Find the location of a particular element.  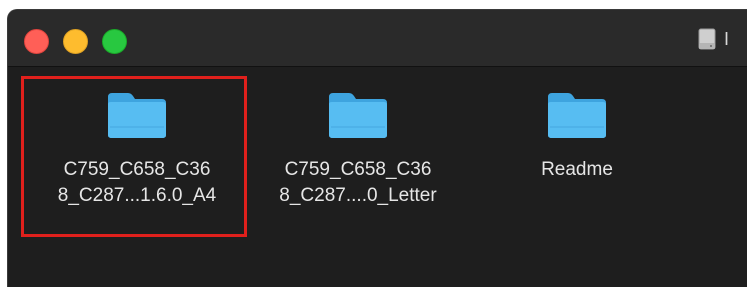

close-window-button is located at coordinates (36, 41).